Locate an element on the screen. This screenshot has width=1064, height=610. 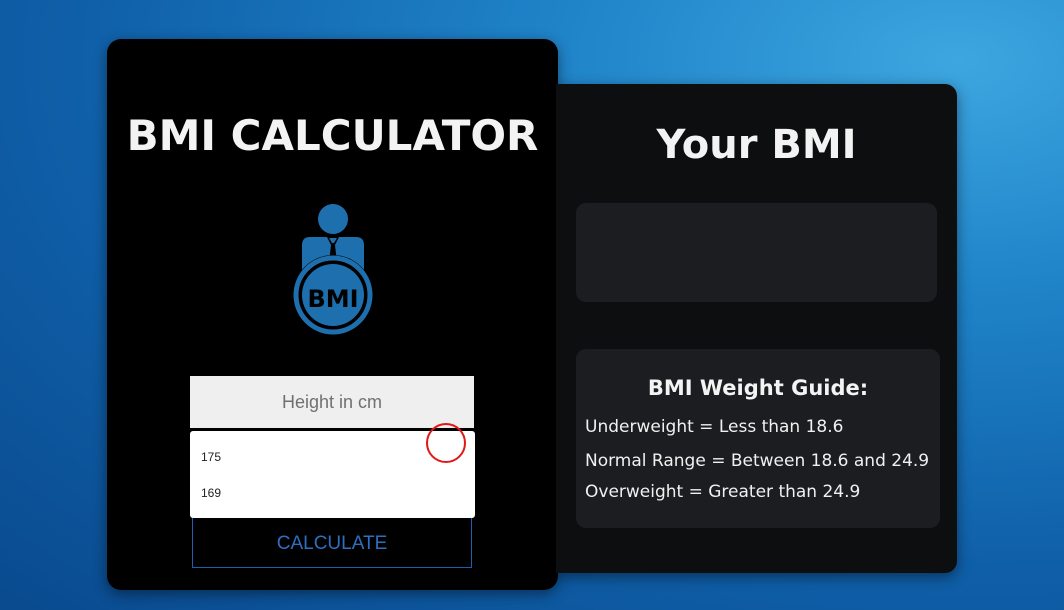
guide-overweight: Overweight = Greater than 24.9 is located at coordinates (723, 492).